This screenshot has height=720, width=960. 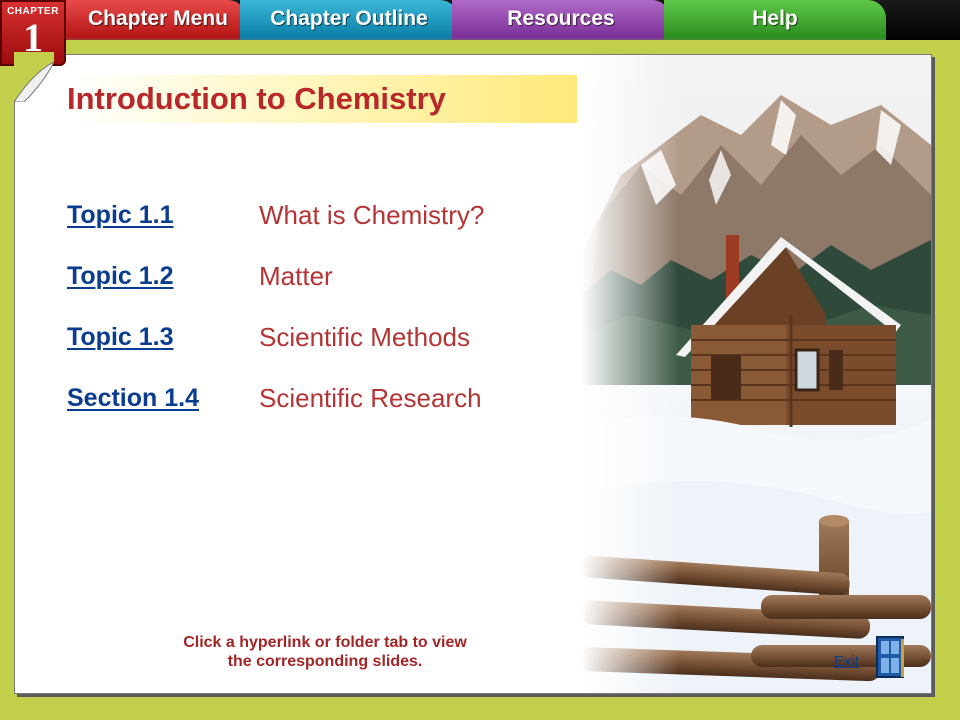 What do you see at coordinates (163, 276) in the screenshot?
I see `topic-1-2-link: Topic 1.2` at bounding box center [163, 276].